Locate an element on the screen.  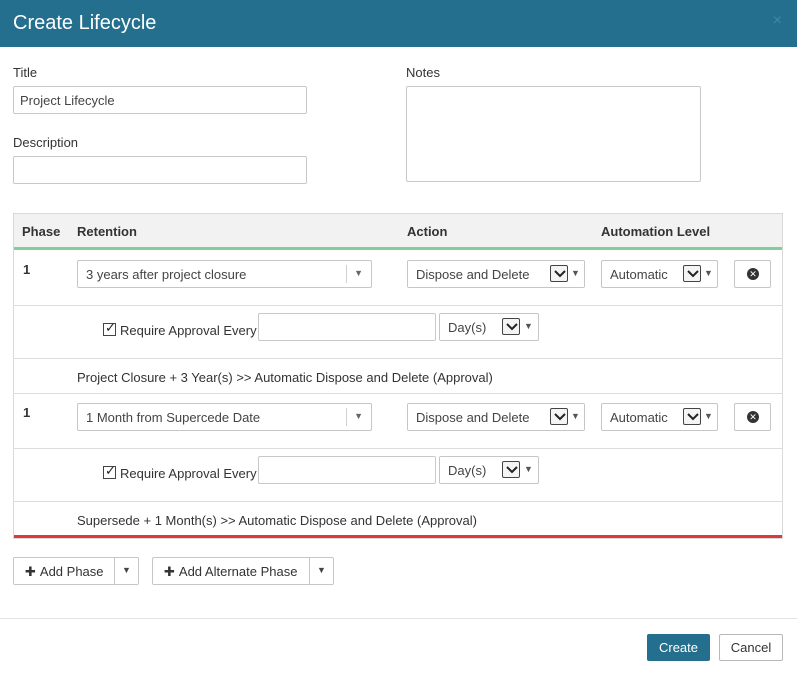
header-phase: Phase is located at coordinates (41, 231).